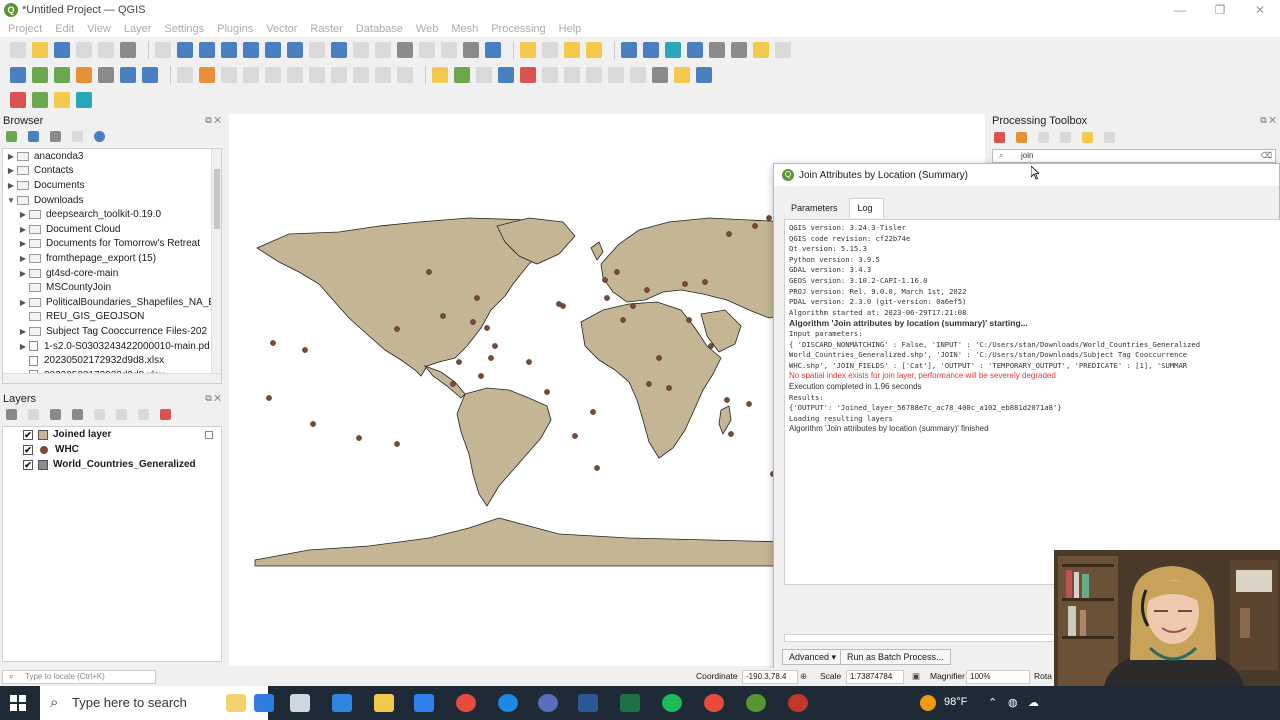 The image size is (1280, 720). What do you see at coordinates (112, 449) in the screenshot?
I see `layer-item: ✔ WHC` at bounding box center [112, 449].